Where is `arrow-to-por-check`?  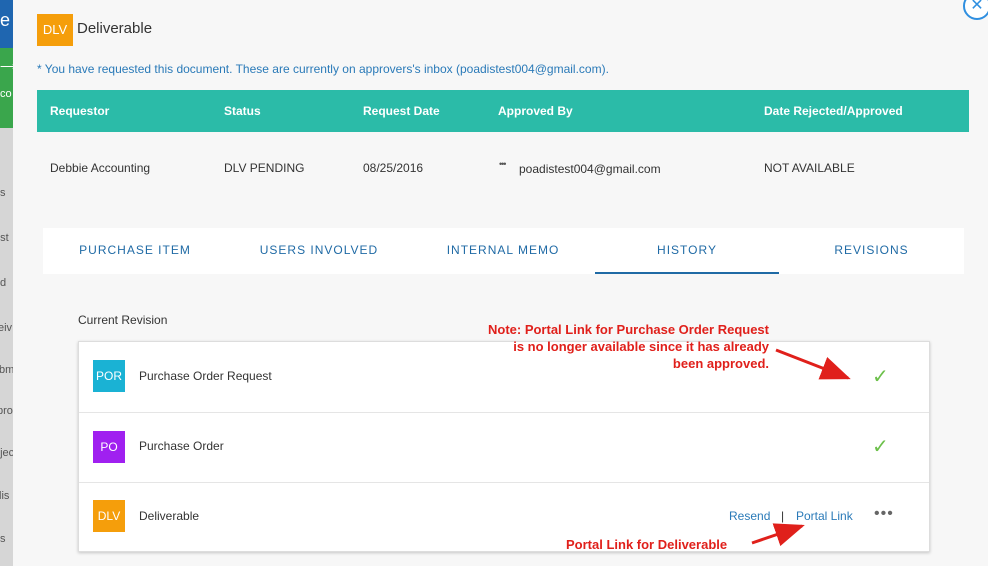 arrow-to-por-check is located at coordinates (813, 364).